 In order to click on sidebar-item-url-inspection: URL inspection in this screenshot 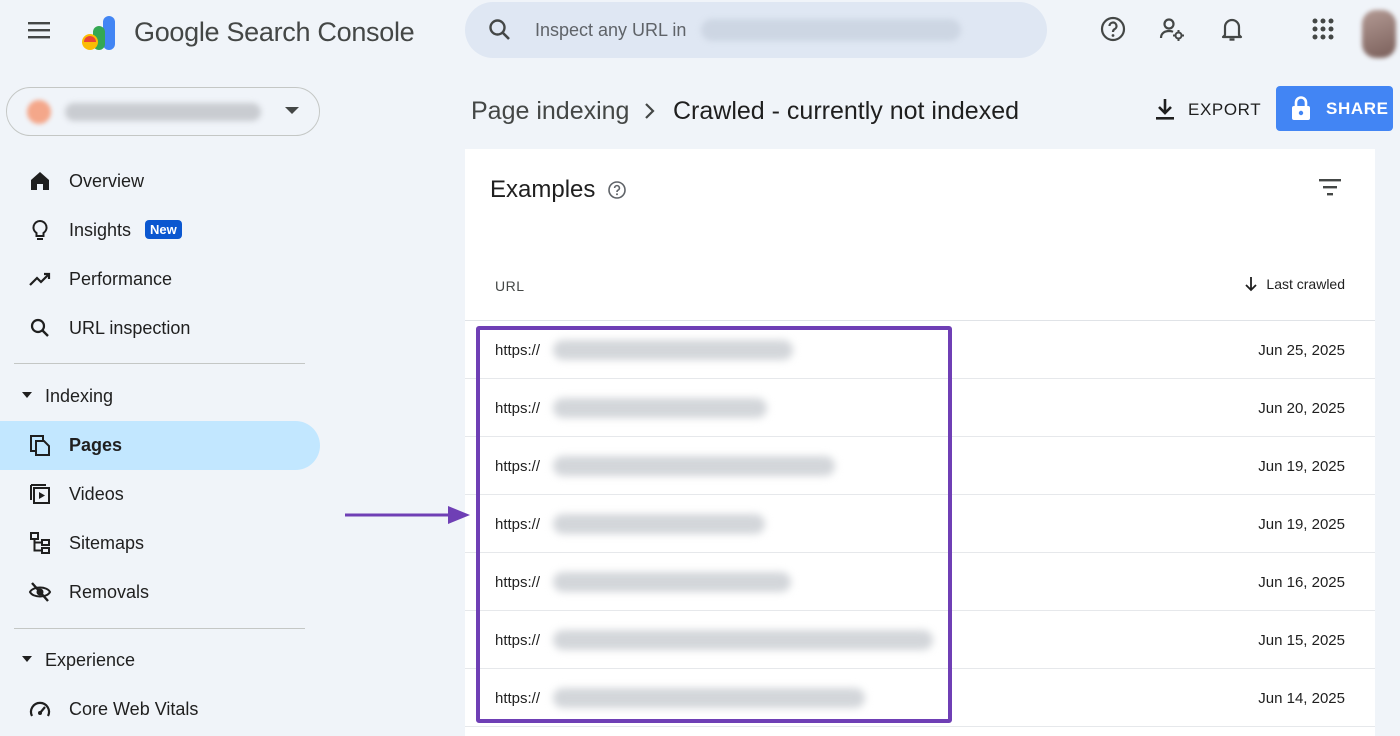, I will do `click(160, 328)`.